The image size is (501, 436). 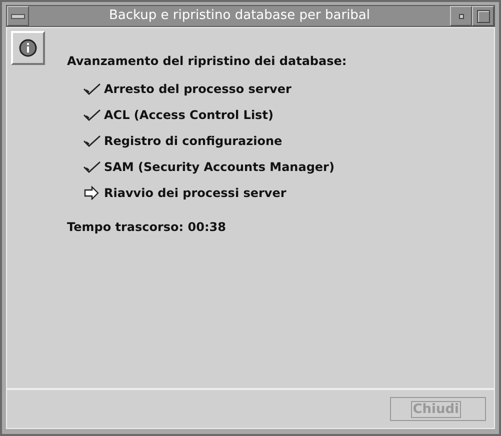 What do you see at coordinates (198, 89) in the screenshot?
I see `step-label: Arresto del processo server` at bounding box center [198, 89].